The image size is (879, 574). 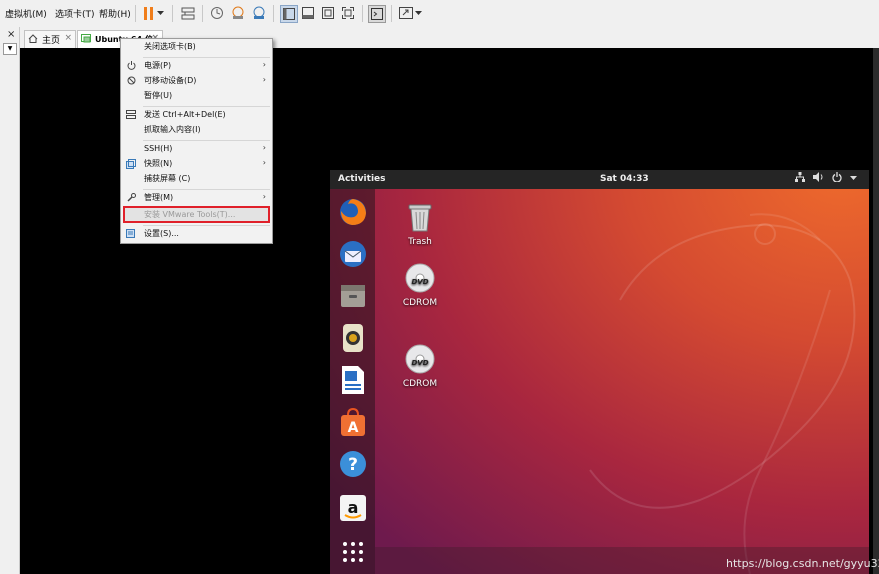 I want to click on help-icon: ?, so click(x=352, y=463).